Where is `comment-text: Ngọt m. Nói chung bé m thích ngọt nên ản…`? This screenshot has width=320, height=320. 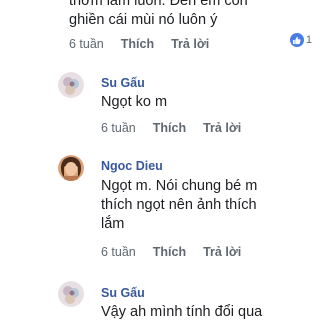
comment-text: Ngọt m. Nói chung bé m thích ngọt nên ản… is located at coordinates (208, 205).